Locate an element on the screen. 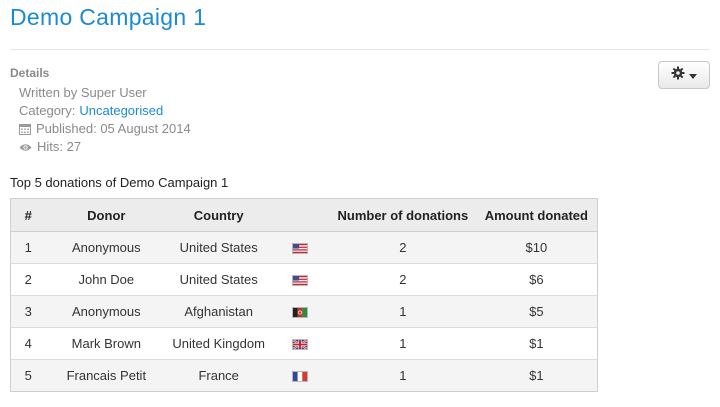  column-header-rank: # is located at coordinates (28, 215).